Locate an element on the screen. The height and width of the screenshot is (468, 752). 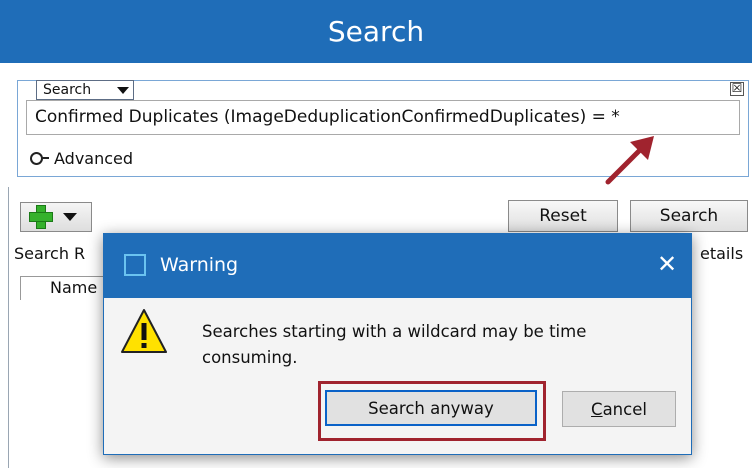
advanced-toggle: Advanced is located at coordinates (81, 158).